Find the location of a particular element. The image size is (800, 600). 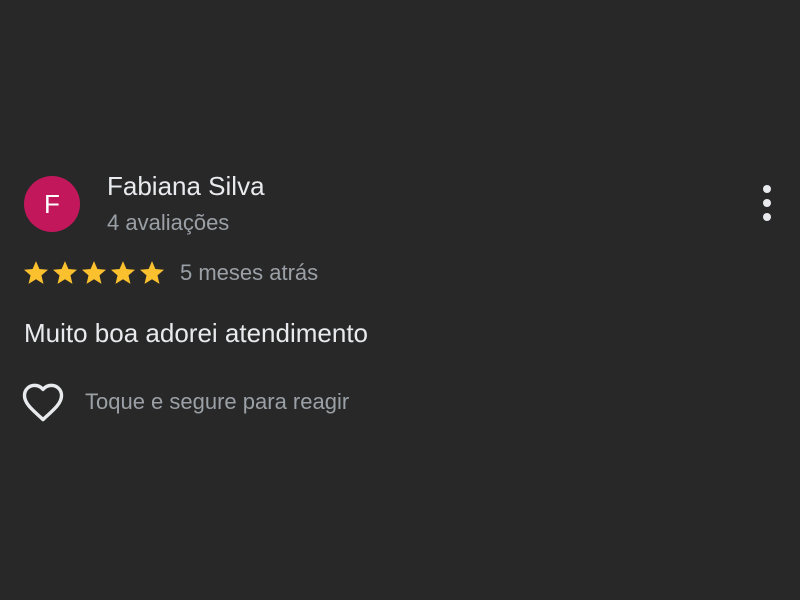

review-date: 5 meses atrás is located at coordinates (249, 272).